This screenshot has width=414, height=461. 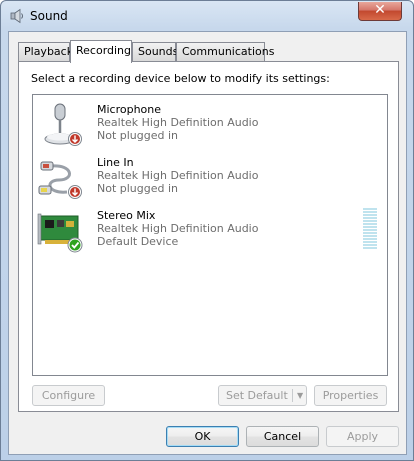 What do you see at coordinates (225, 51) in the screenshot?
I see `tab-communications: Communications` at bounding box center [225, 51].